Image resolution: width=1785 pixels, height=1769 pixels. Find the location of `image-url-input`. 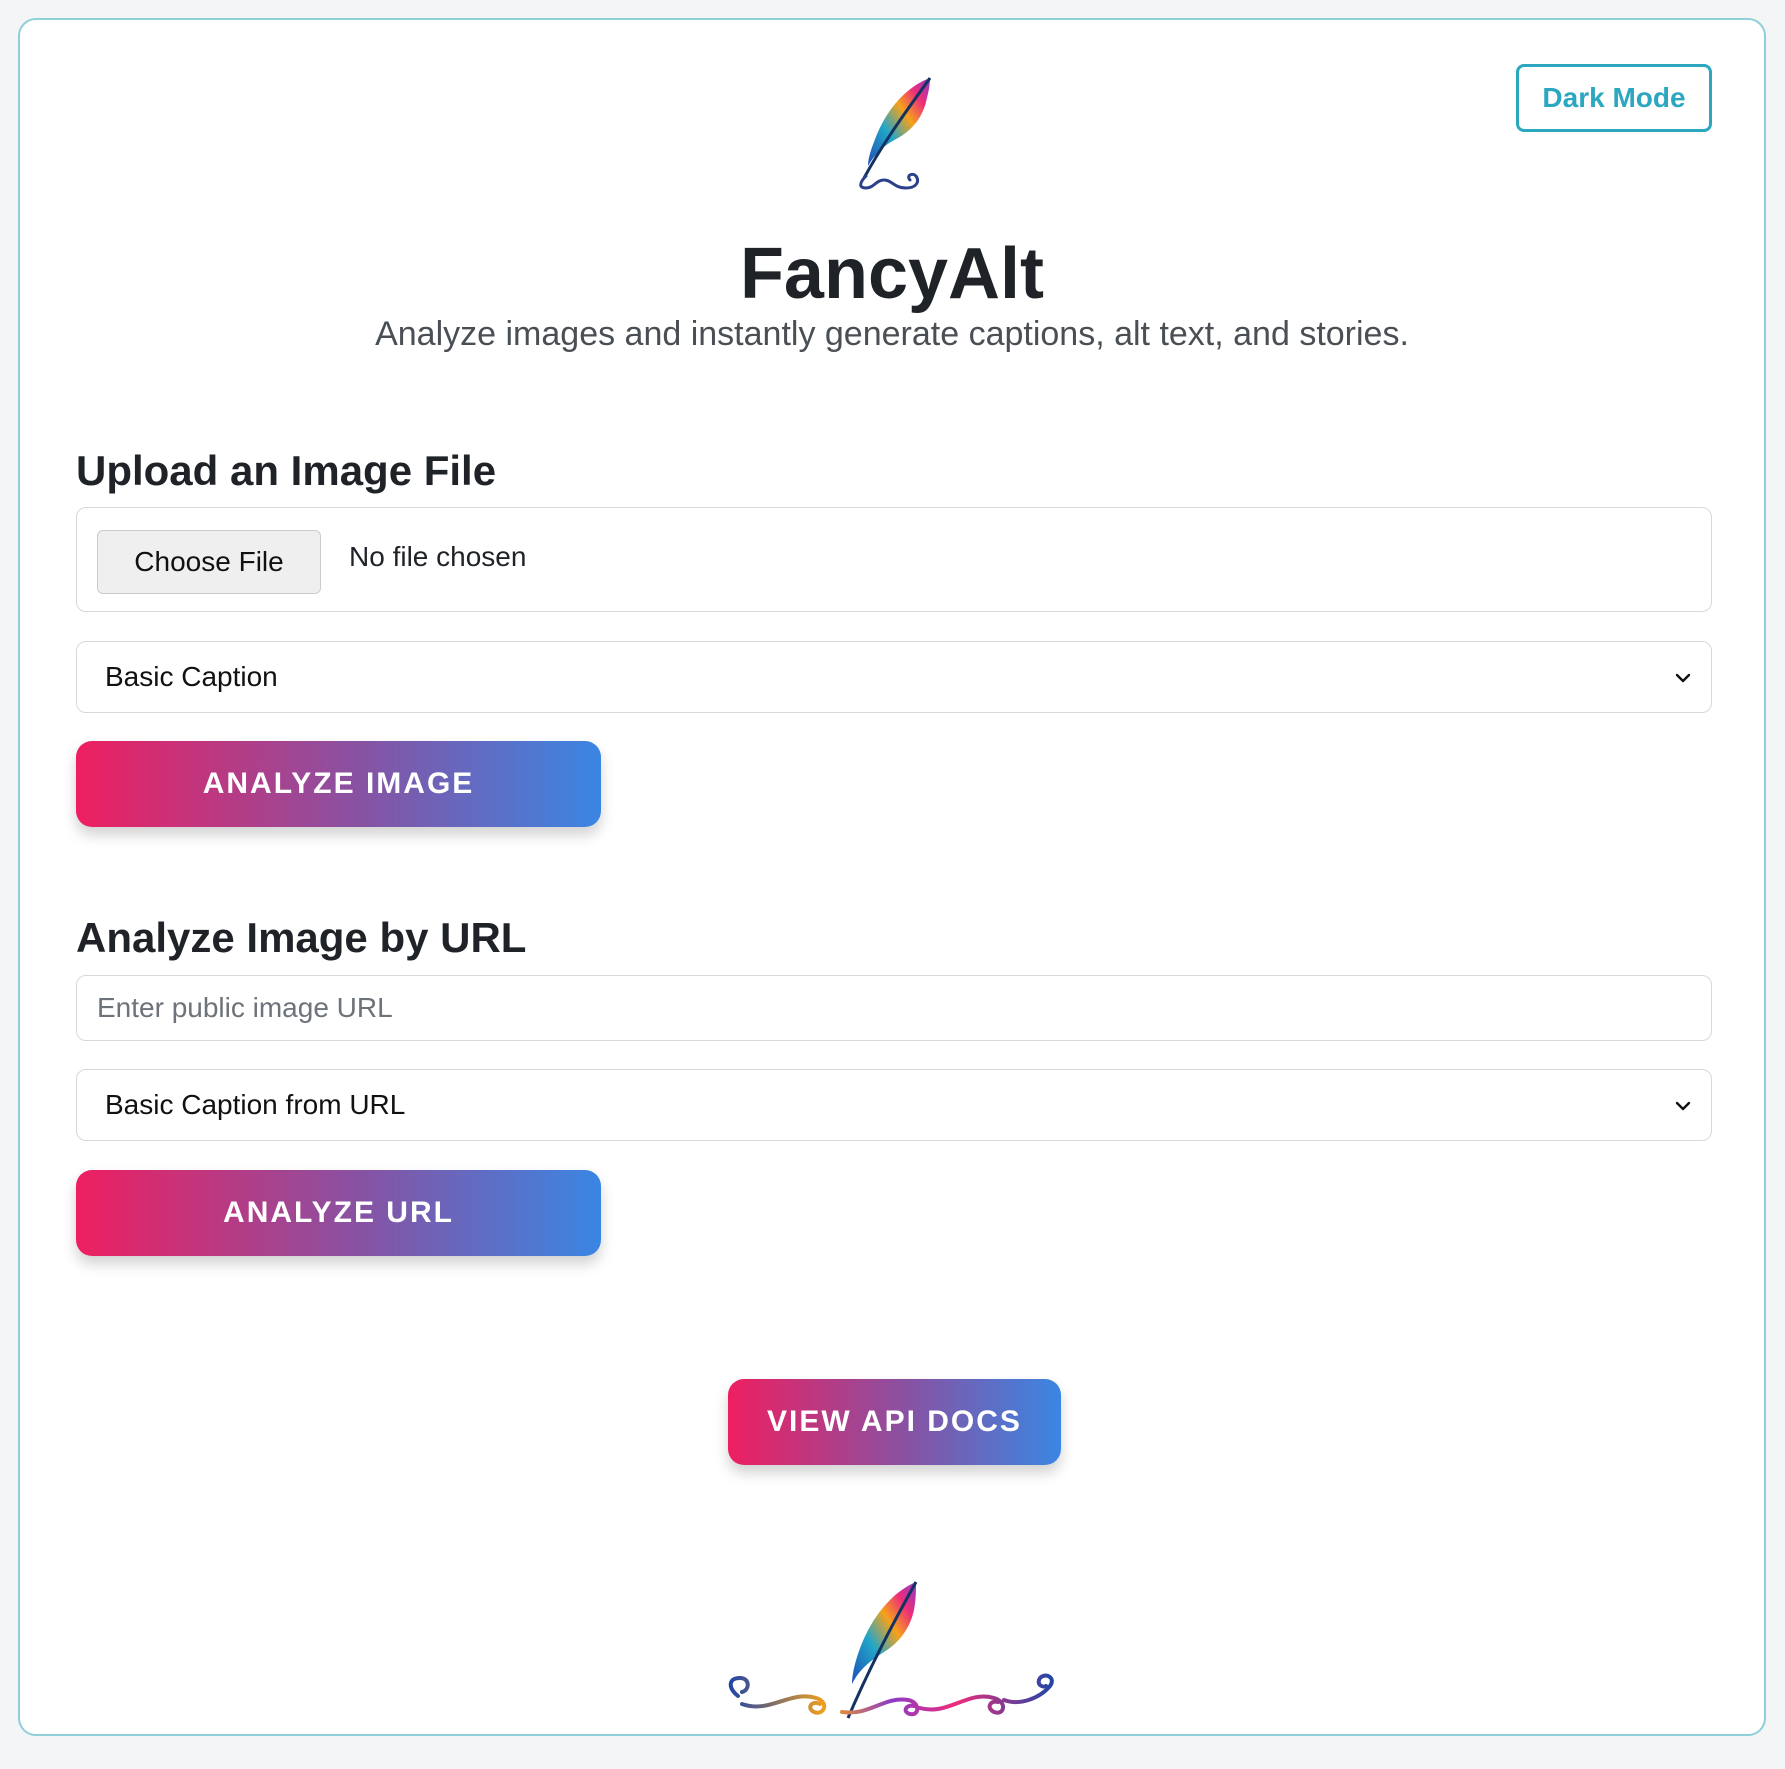

image-url-input is located at coordinates (894, 1008).